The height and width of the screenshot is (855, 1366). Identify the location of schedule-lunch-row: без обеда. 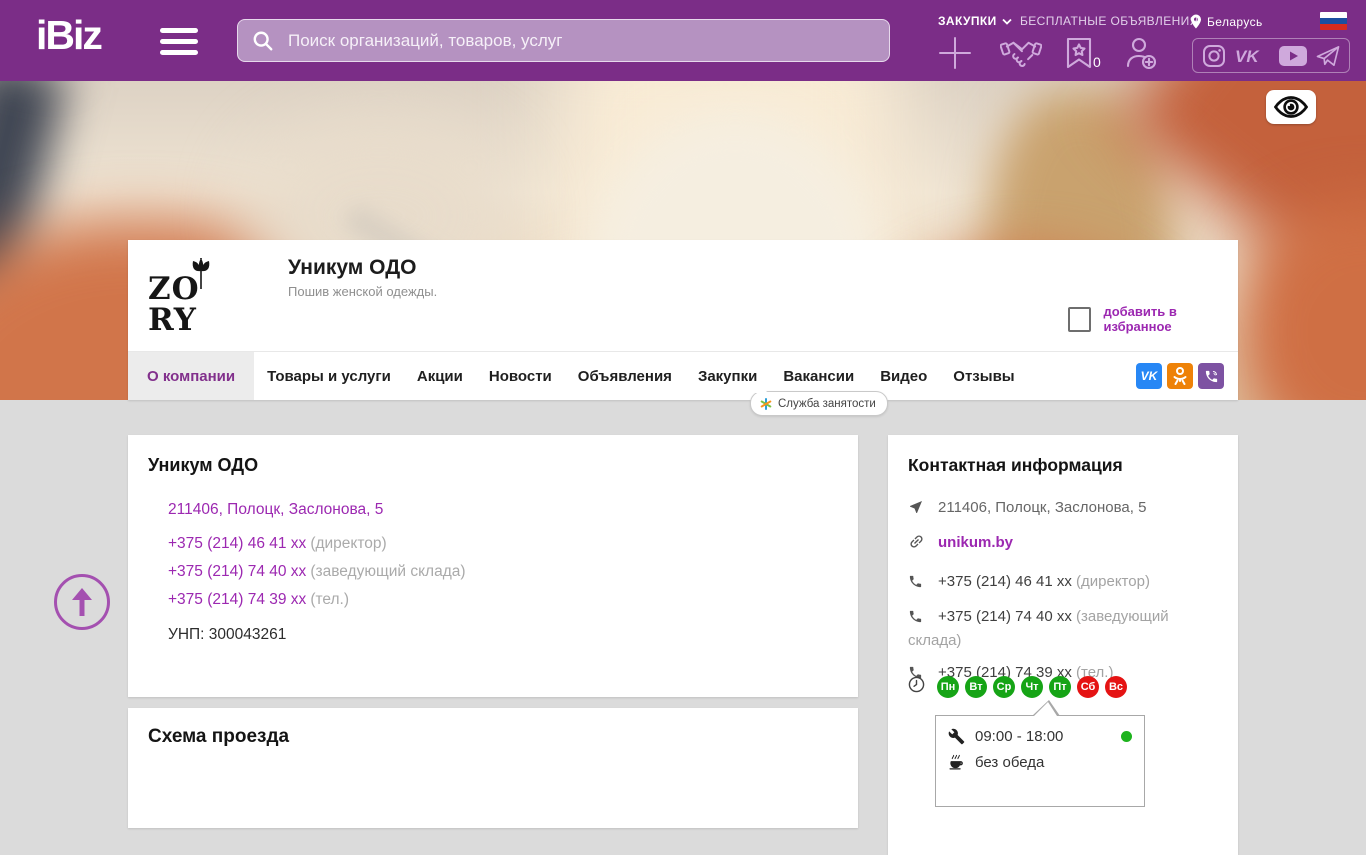
(1040, 762).